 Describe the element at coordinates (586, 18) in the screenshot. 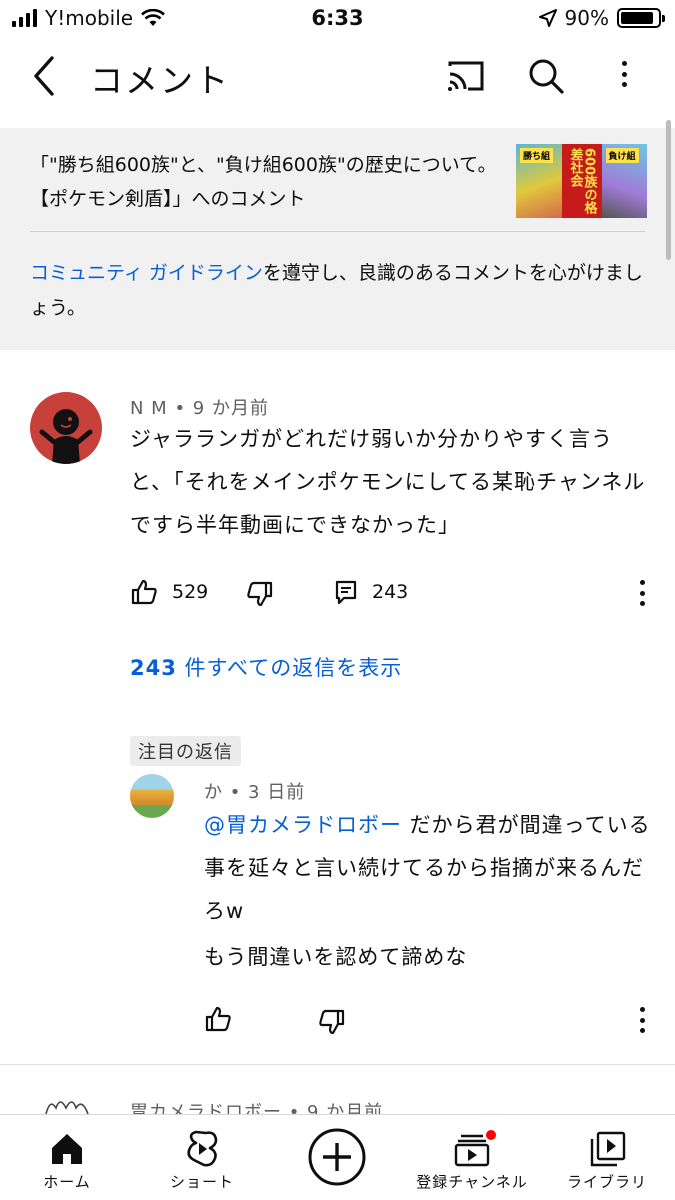

I see `battery-percent: 90%` at that location.